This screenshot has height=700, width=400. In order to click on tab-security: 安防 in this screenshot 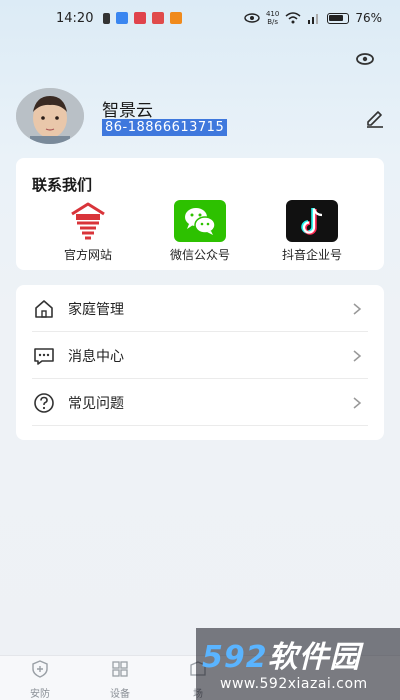, I will do `click(40, 680)`.